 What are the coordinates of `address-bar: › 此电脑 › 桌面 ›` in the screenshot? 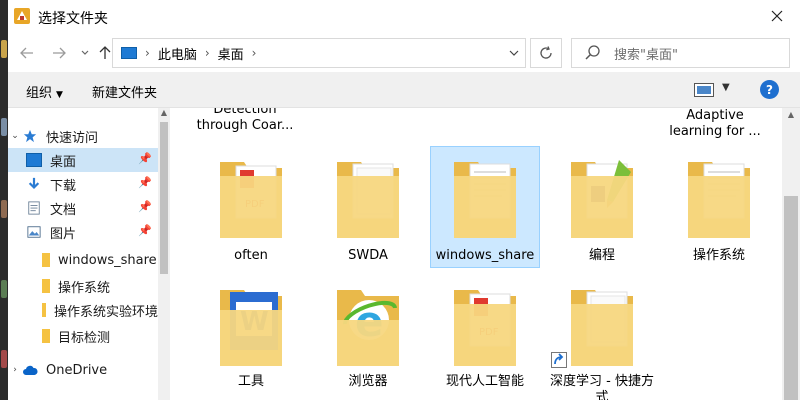 It's located at (319, 53).